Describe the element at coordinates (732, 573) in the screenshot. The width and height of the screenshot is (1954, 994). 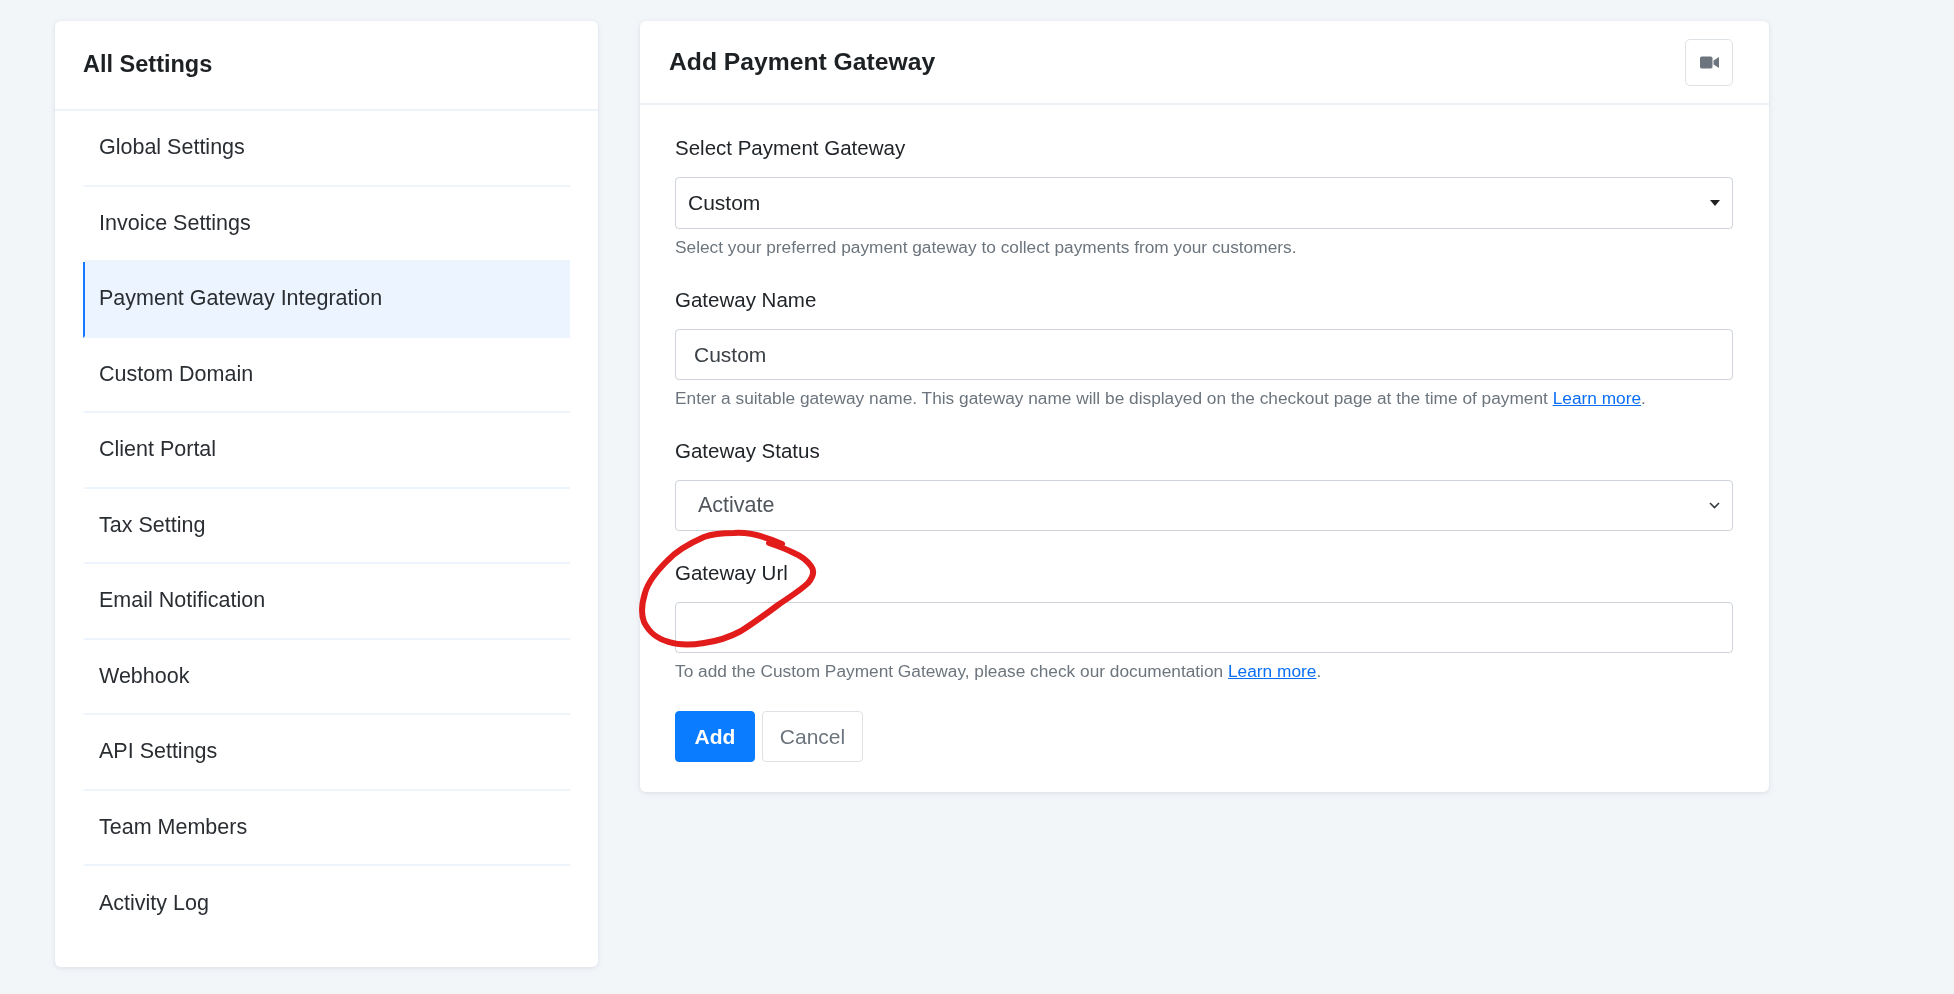
I see `field-label: Gateway Url` at that location.